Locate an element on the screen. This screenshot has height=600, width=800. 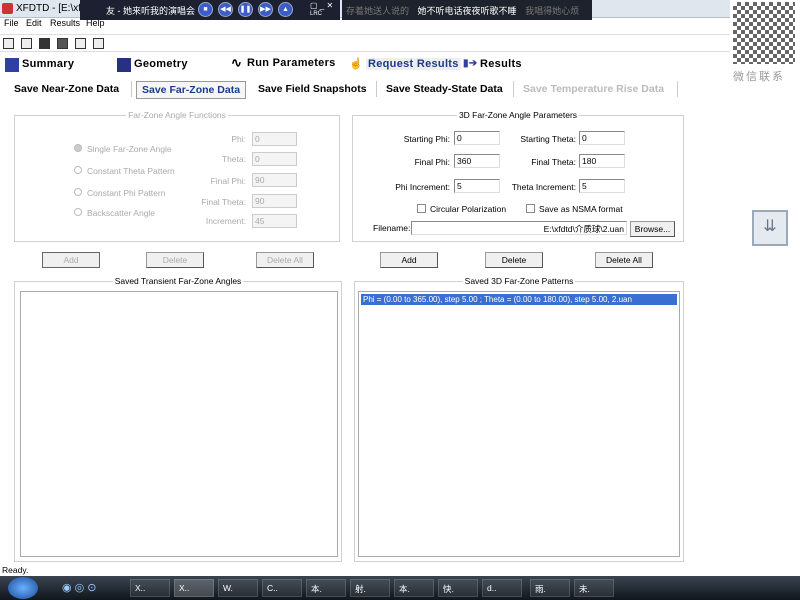
tab-request-results: ☝ Request Results is located at coordinates (405, 64).